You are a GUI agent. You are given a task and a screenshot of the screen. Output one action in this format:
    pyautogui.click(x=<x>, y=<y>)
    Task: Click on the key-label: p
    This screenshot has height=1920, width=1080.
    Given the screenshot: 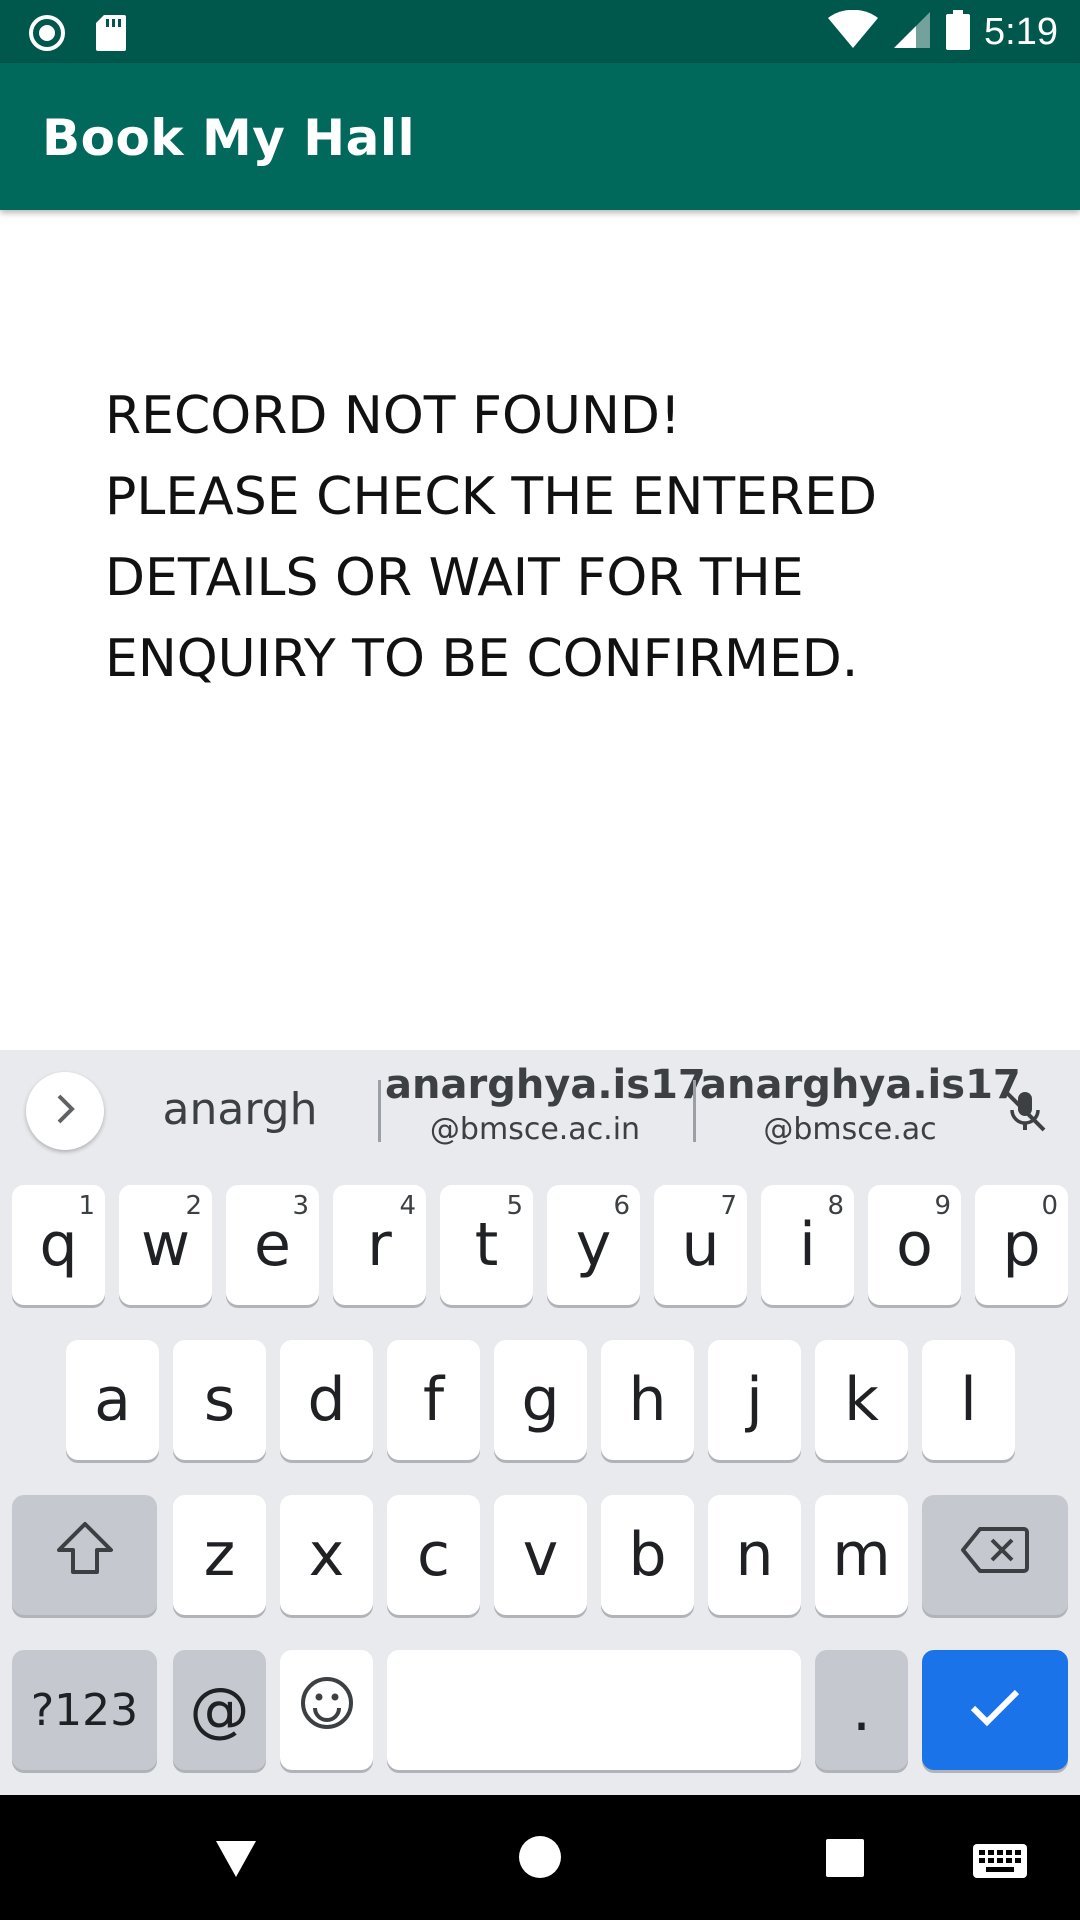 What is the action you would take?
    pyautogui.click(x=1021, y=1245)
    